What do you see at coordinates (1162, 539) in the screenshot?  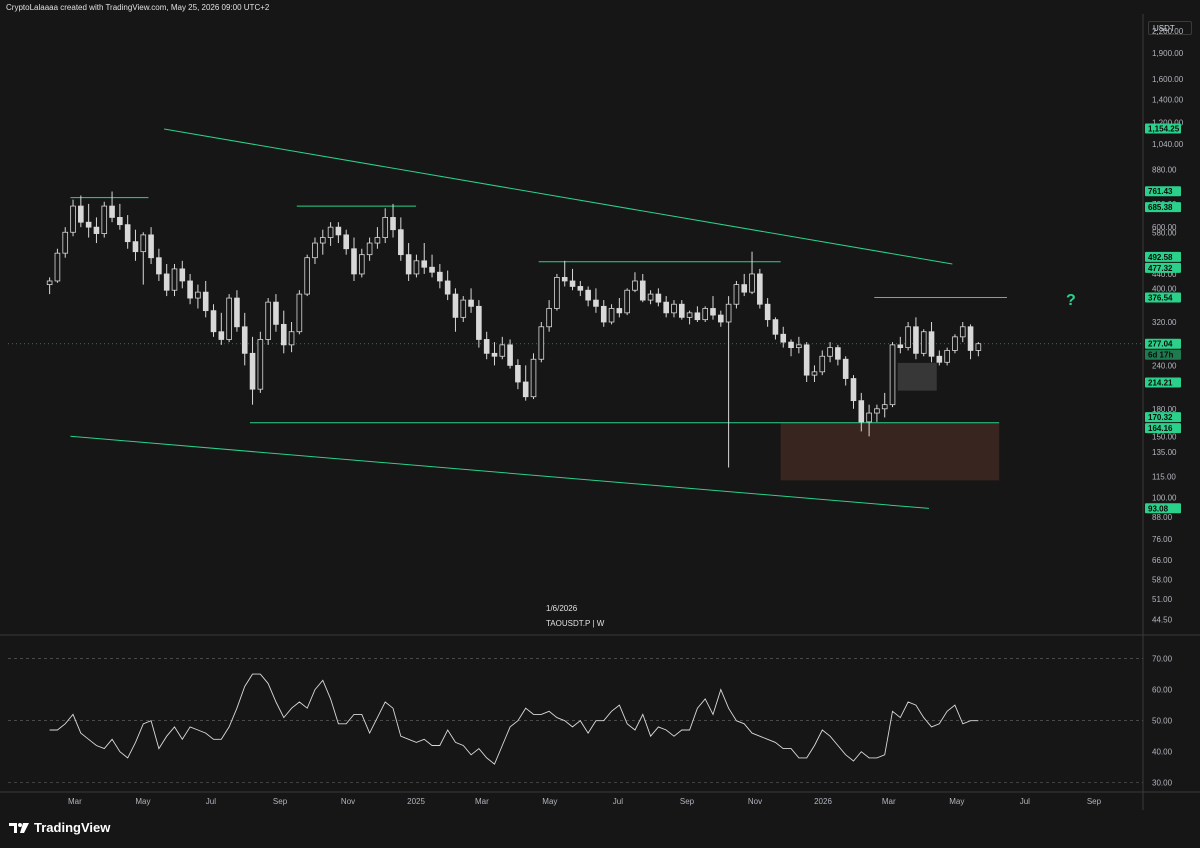 I see `price-tick-label: 76.00` at bounding box center [1162, 539].